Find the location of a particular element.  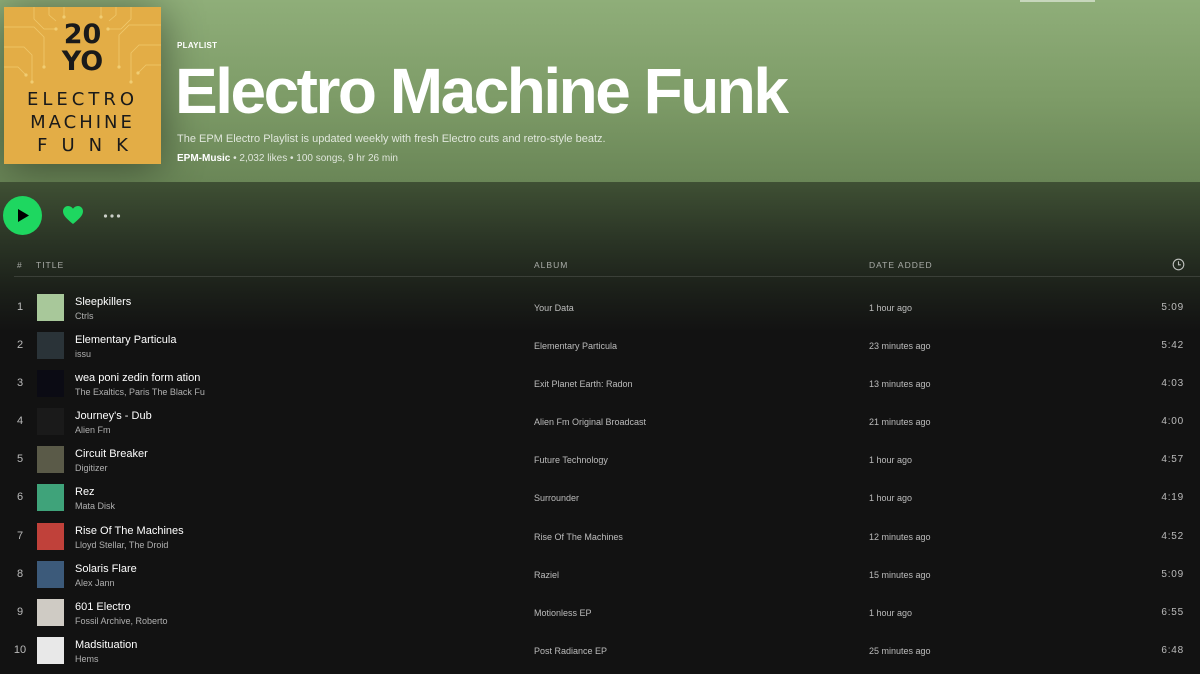

track-duration: 4:00 is located at coordinates (1172, 422).